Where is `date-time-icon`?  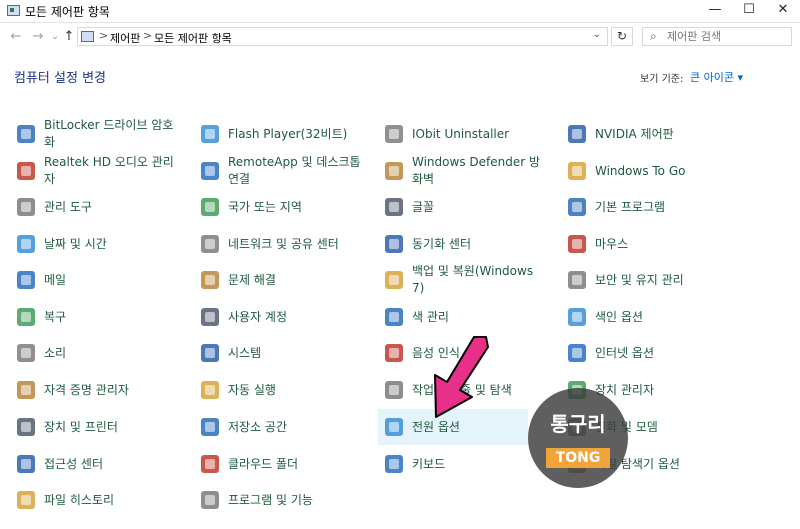
date-time-icon is located at coordinates (26, 244).